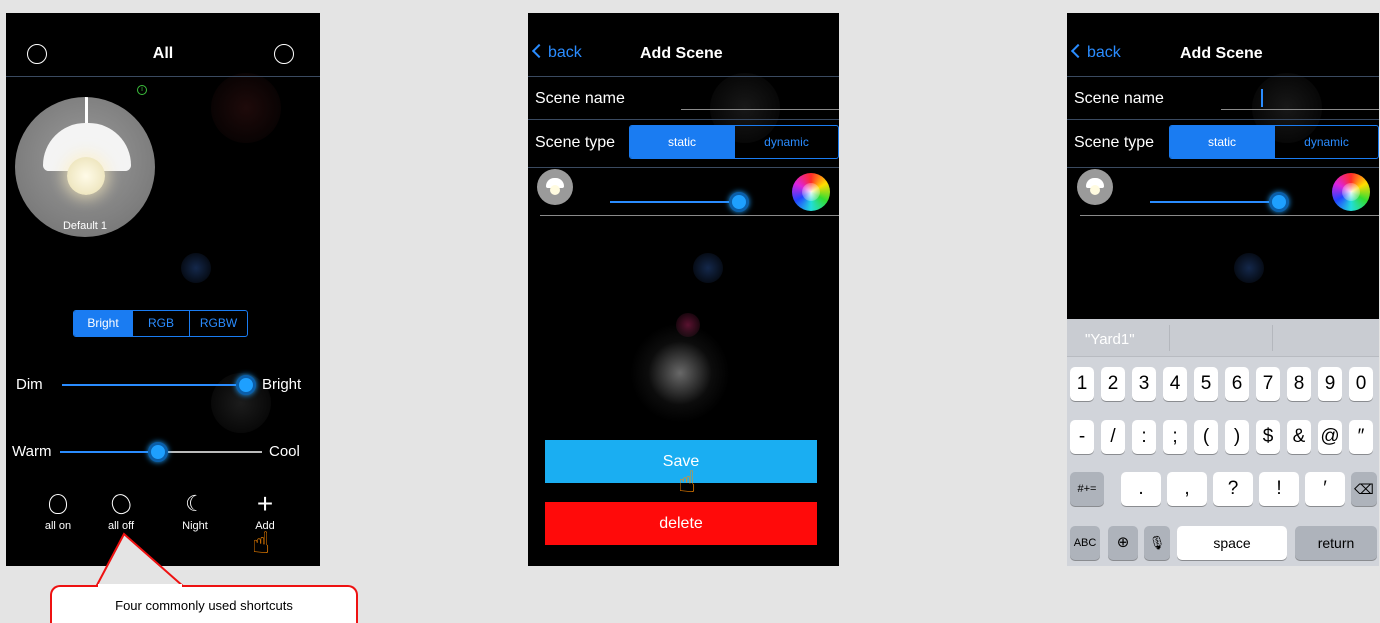  I want to click on key-return: return, so click(1336, 543).